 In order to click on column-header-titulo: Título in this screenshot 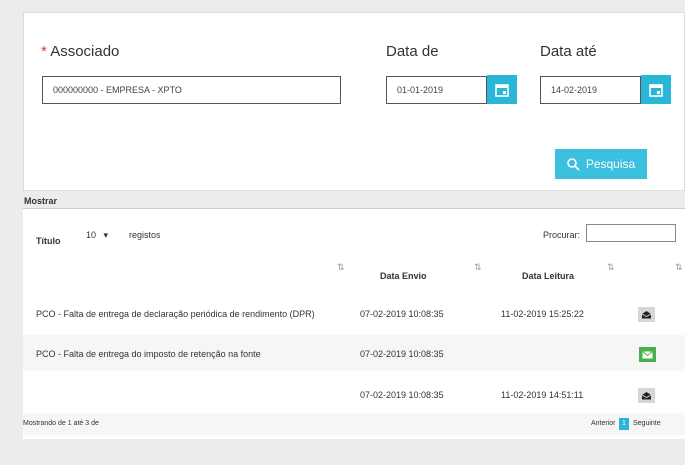, I will do `click(48, 241)`.